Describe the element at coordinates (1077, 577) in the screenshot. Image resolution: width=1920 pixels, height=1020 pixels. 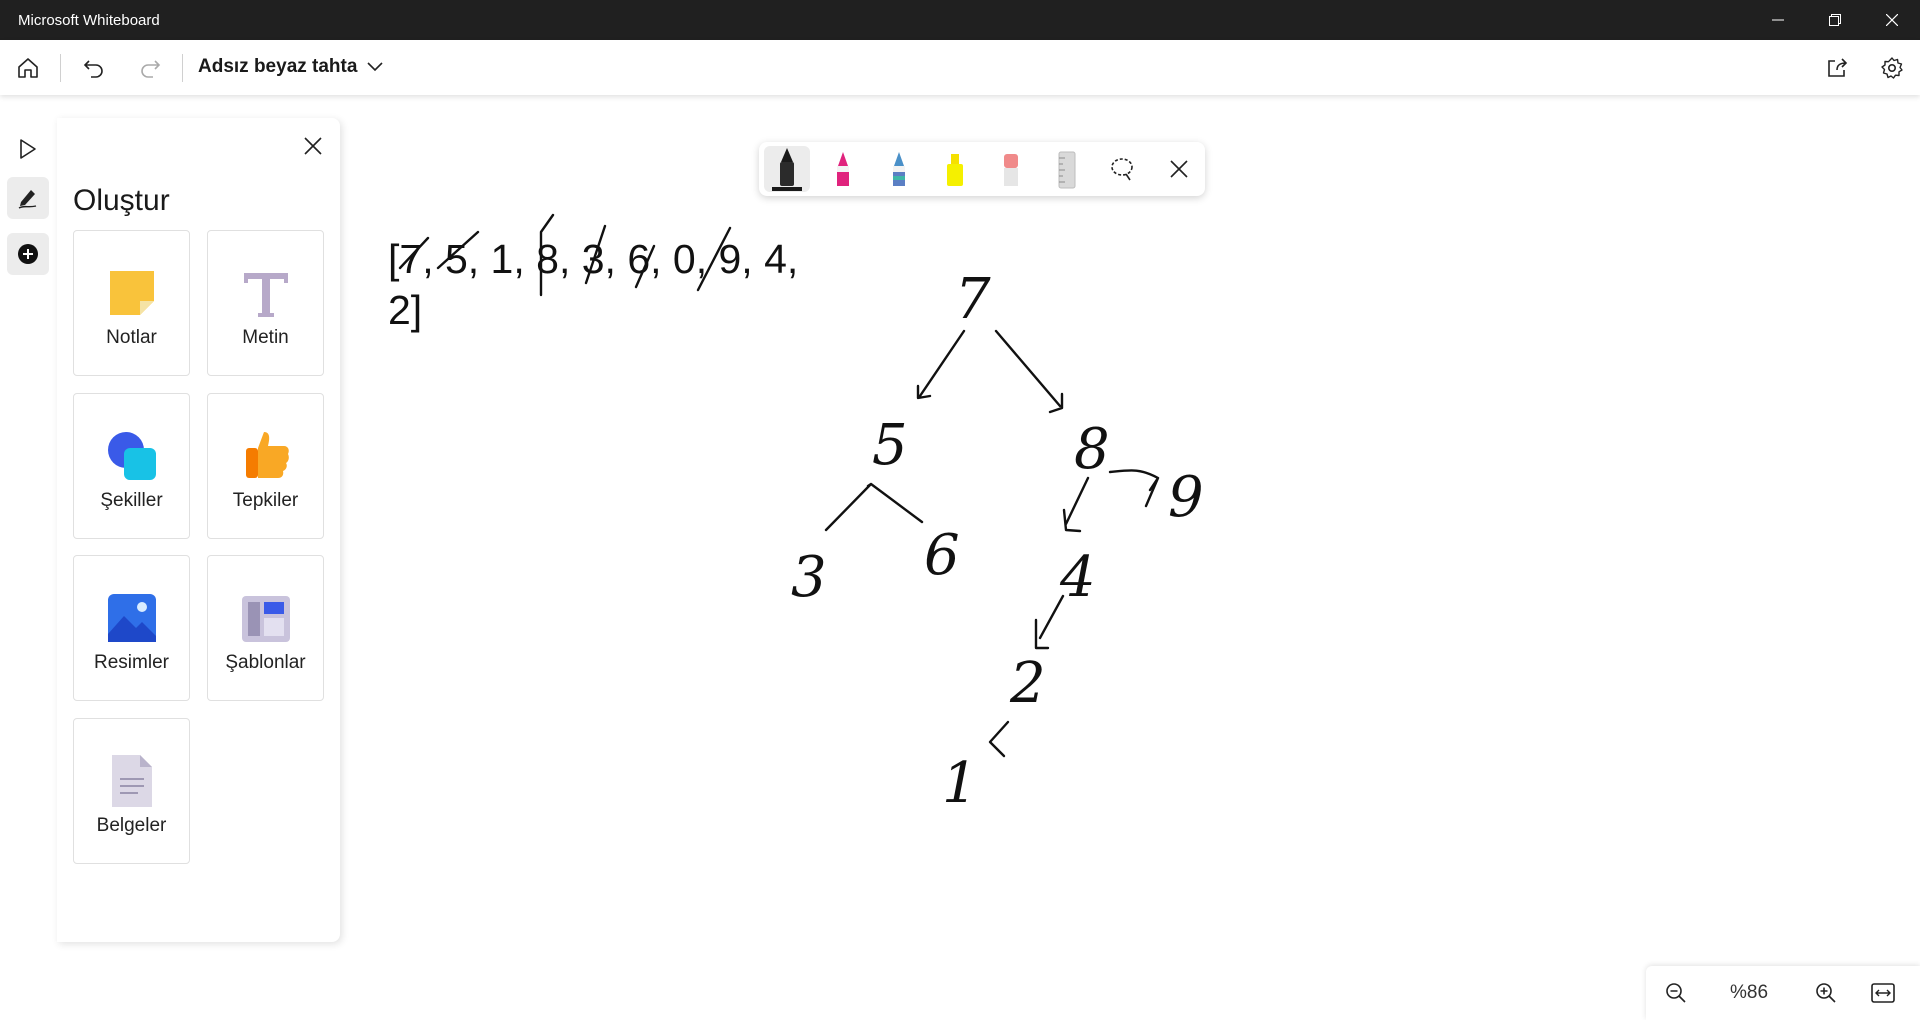
I see `tree-node: 4` at that location.